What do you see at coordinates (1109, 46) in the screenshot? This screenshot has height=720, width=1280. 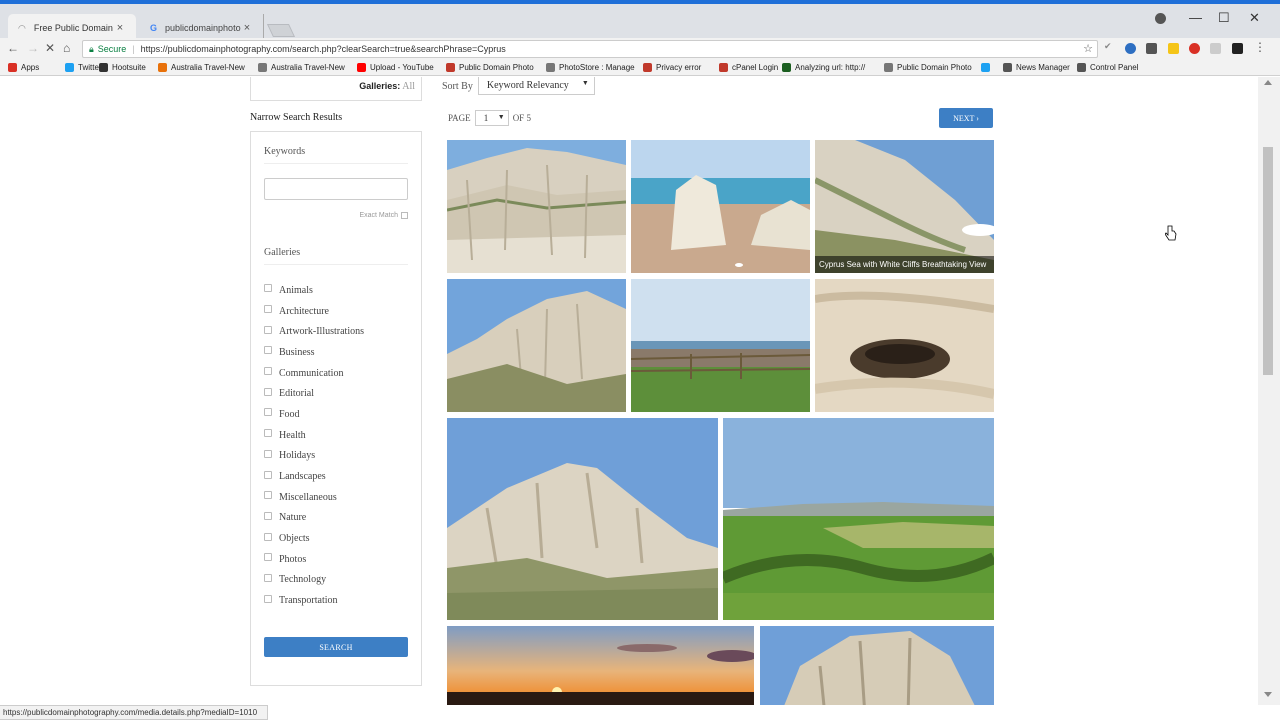 I see `checkmark-extension-icon: ✔` at bounding box center [1109, 46].